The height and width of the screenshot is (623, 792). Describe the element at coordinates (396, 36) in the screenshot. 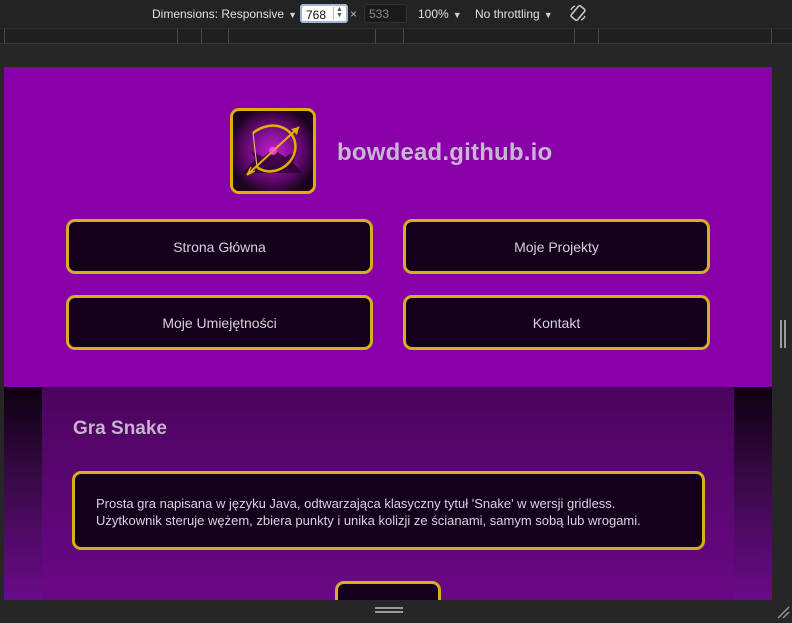

I see `media-query-ruler` at that location.